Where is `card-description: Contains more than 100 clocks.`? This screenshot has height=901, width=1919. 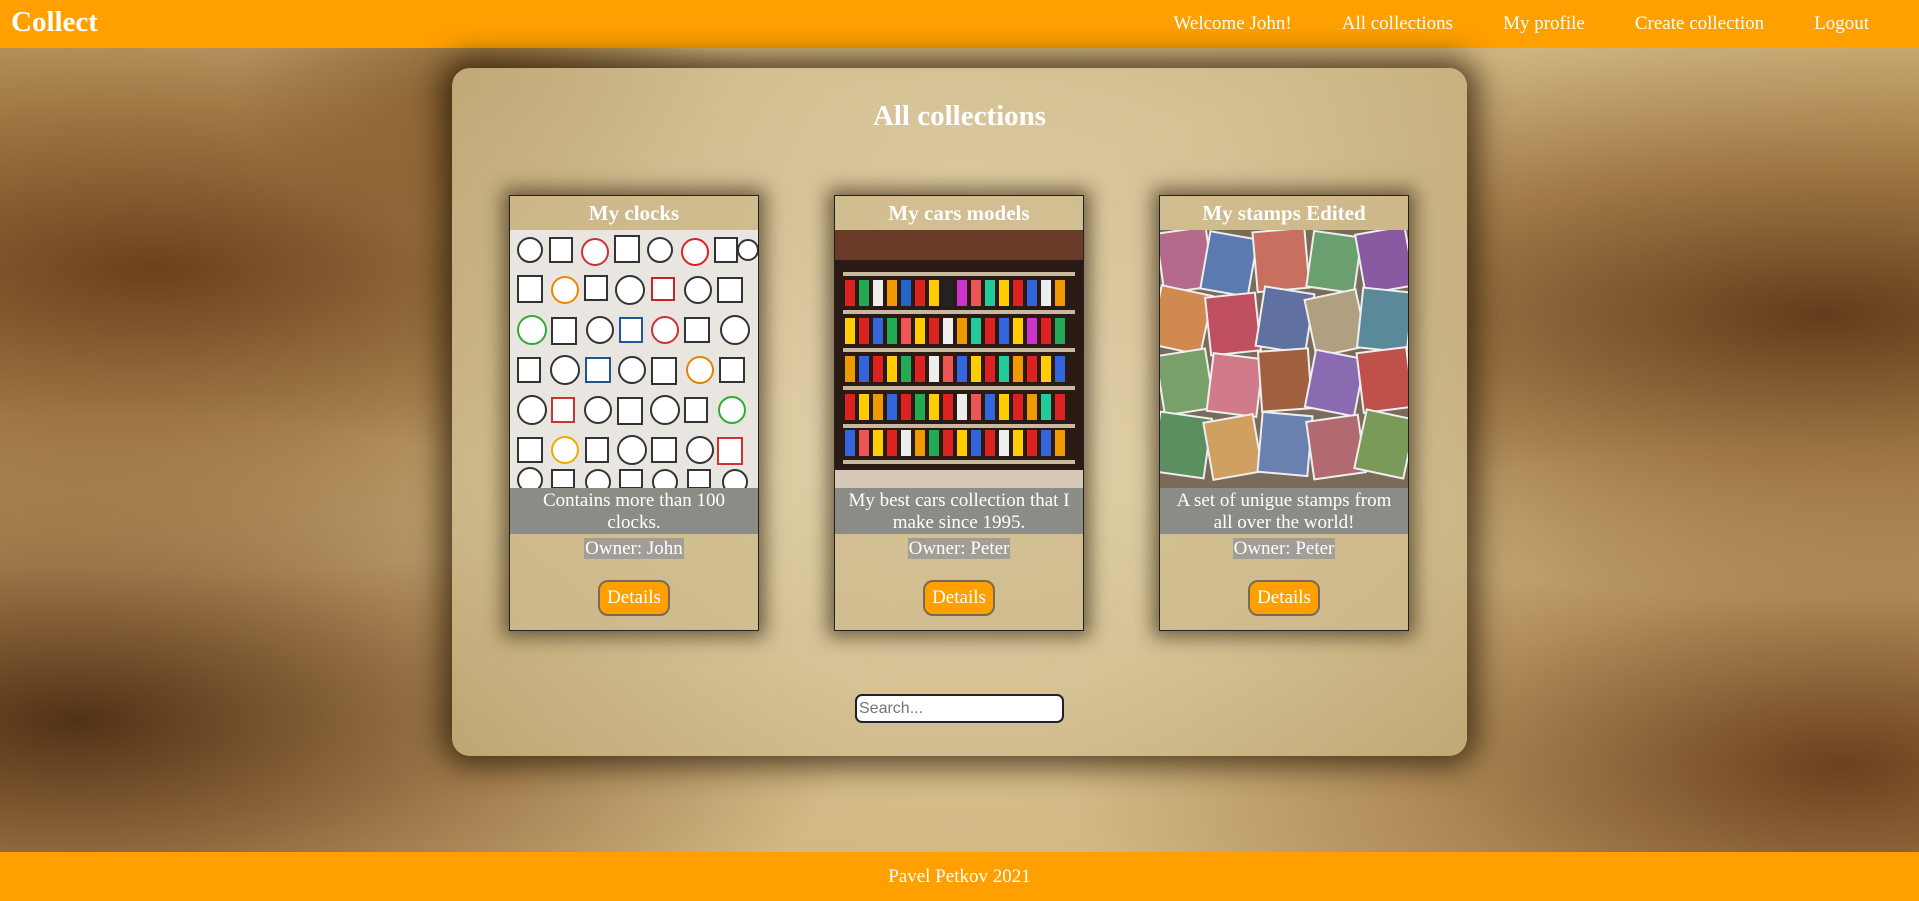
card-description: Contains more than 100 clocks. is located at coordinates (634, 511).